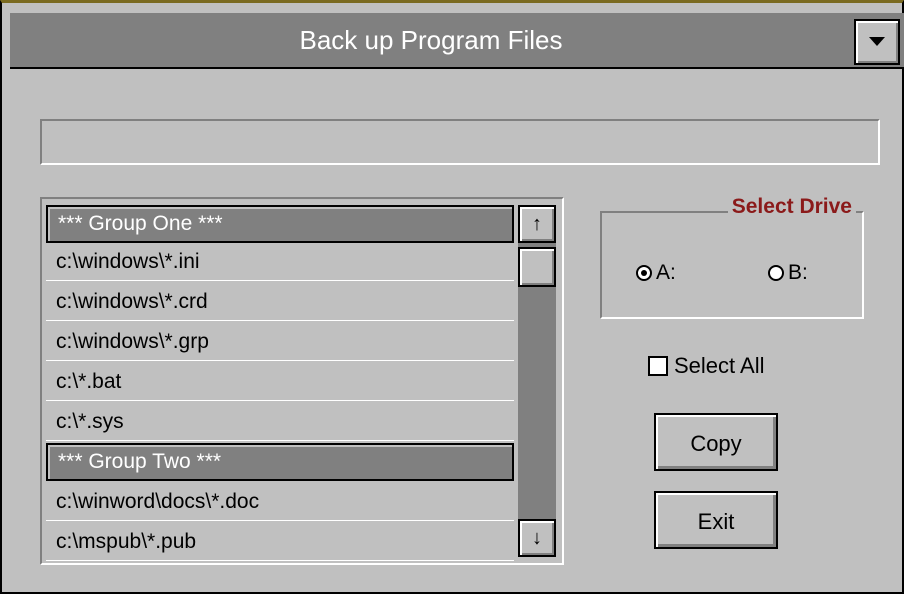 This screenshot has height=594, width=904. What do you see at coordinates (791, 207) in the screenshot?
I see `select-drive-title: Select Drive` at bounding box center [791, 207].